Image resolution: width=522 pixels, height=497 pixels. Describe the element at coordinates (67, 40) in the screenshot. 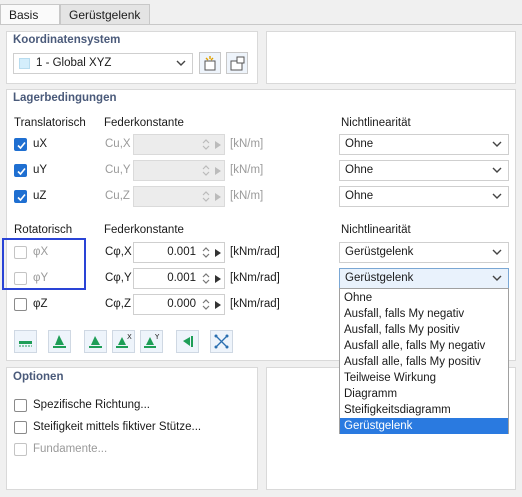

I see `coord-title: Koordinatensystem` at that location.